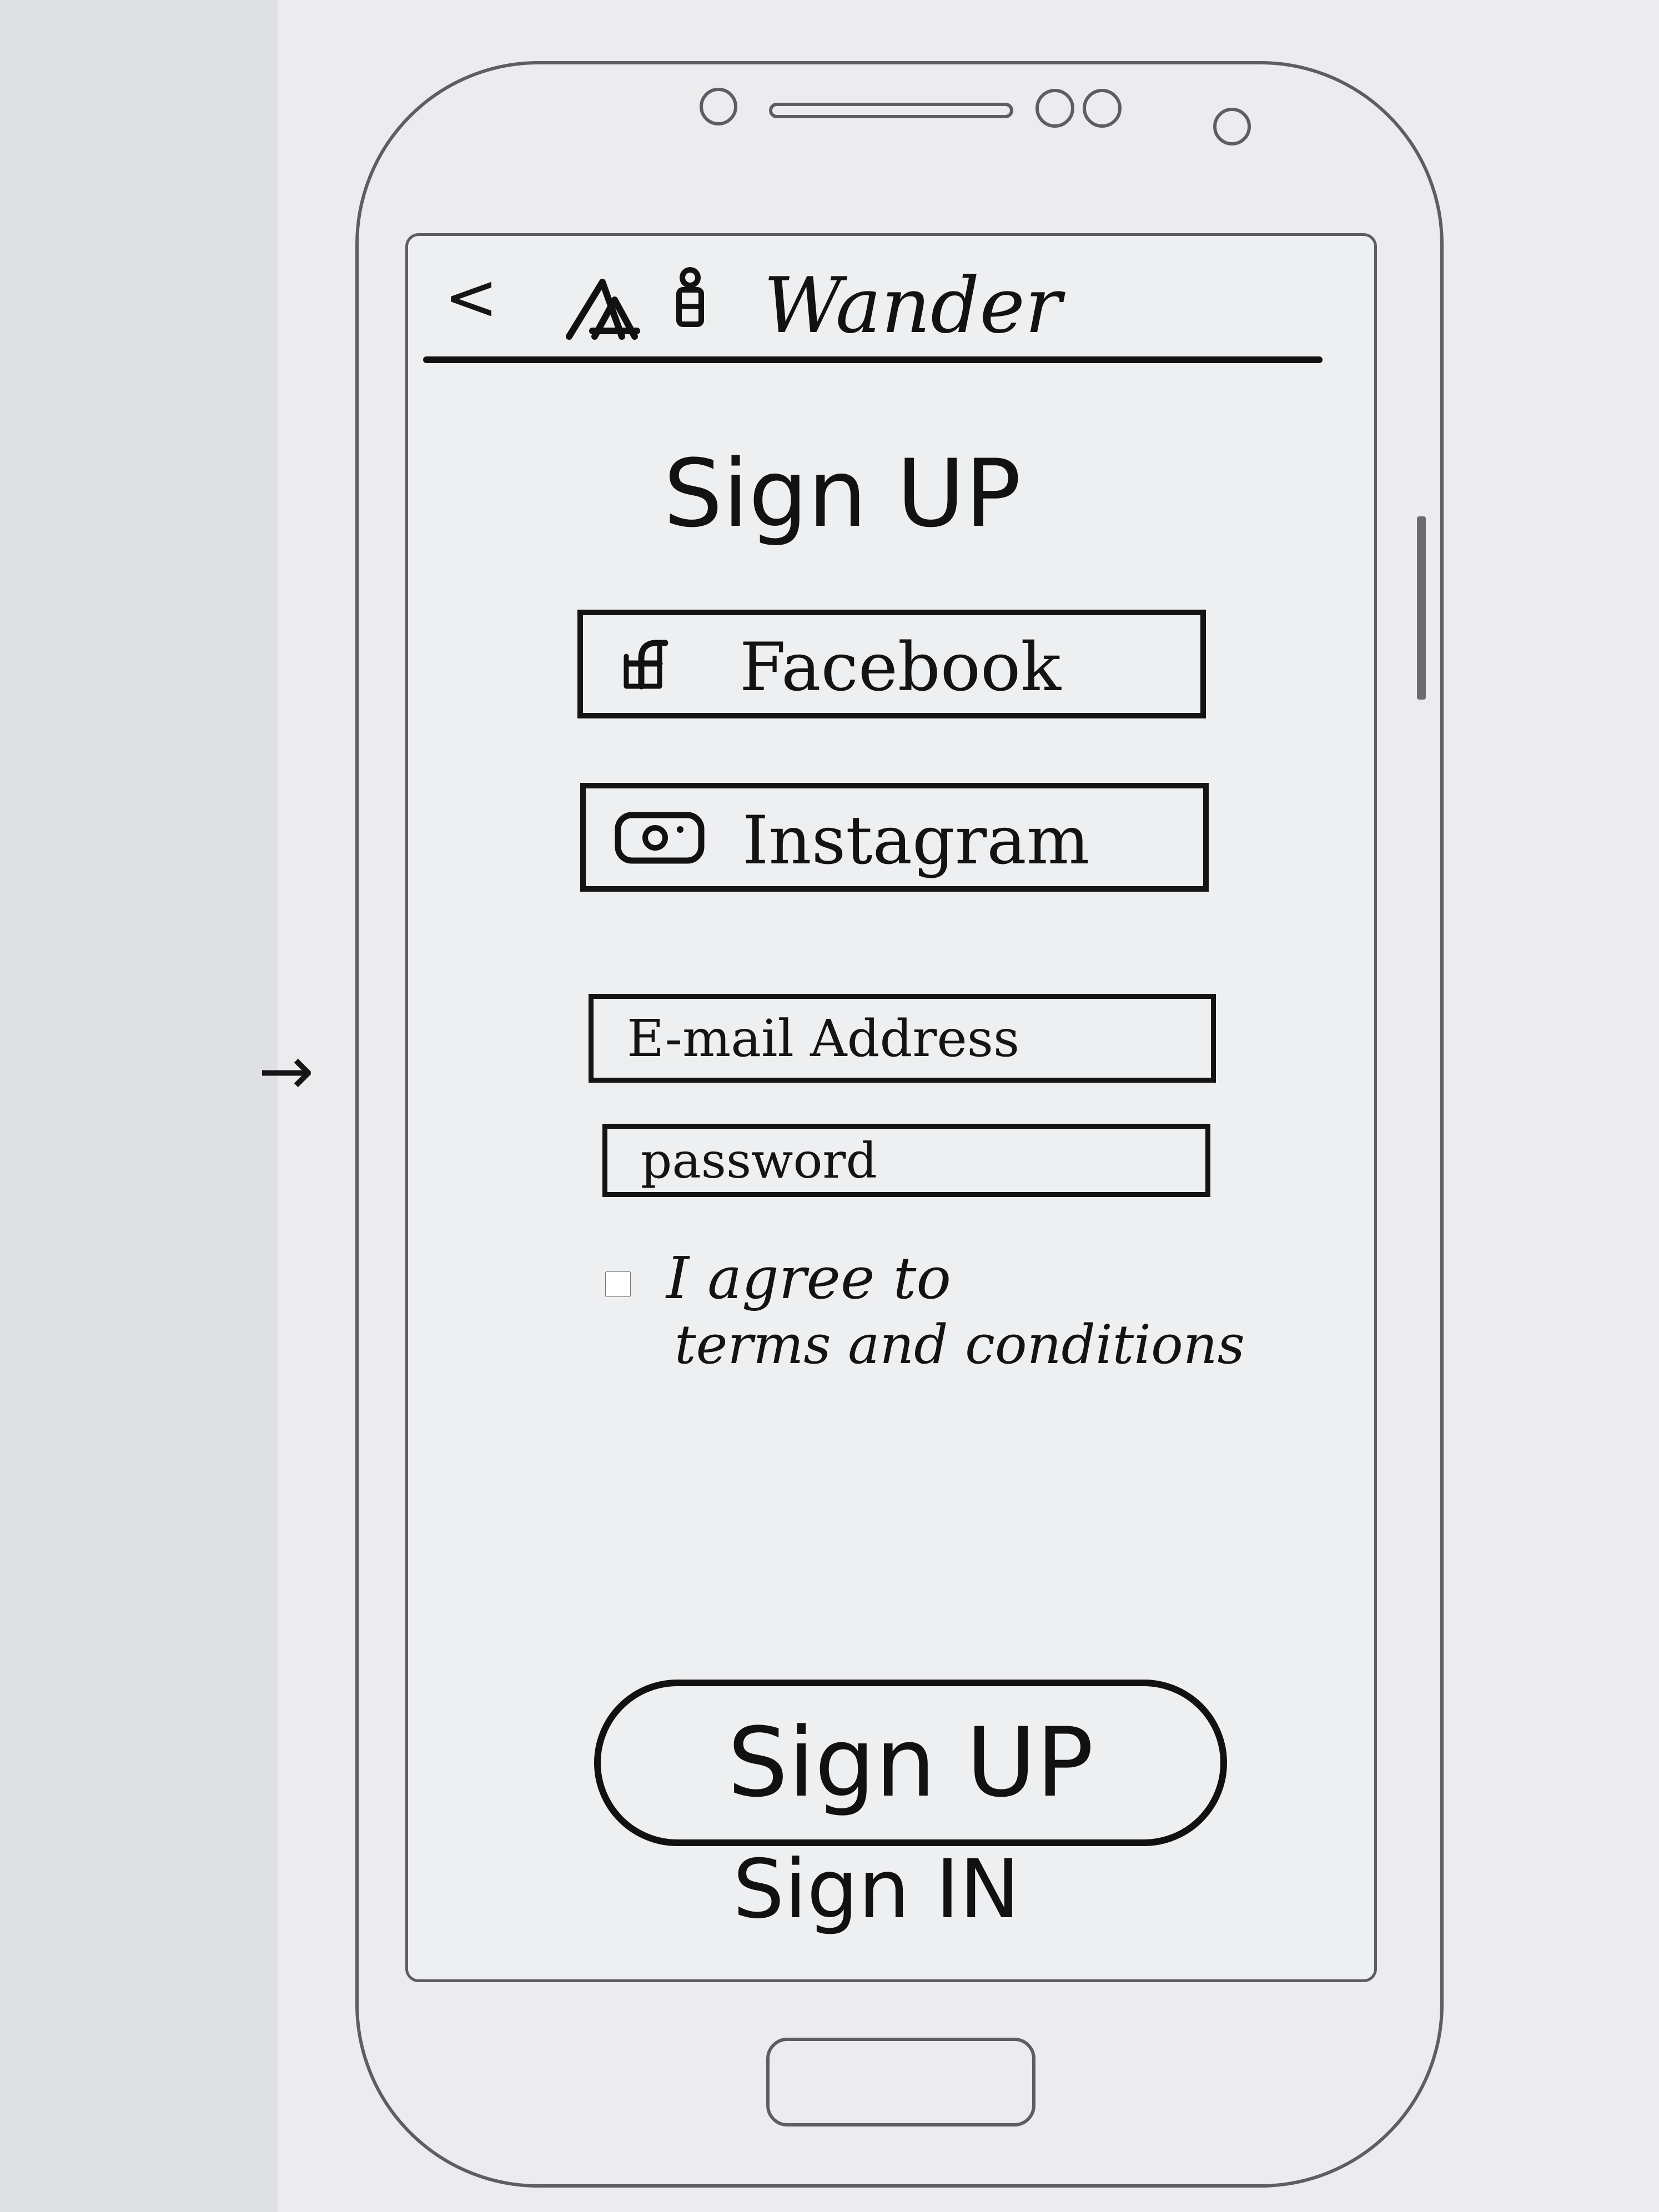  Describe the element at coordinates (842, 493) in the screenshot. I see `page-title: Sign UP` at that location.